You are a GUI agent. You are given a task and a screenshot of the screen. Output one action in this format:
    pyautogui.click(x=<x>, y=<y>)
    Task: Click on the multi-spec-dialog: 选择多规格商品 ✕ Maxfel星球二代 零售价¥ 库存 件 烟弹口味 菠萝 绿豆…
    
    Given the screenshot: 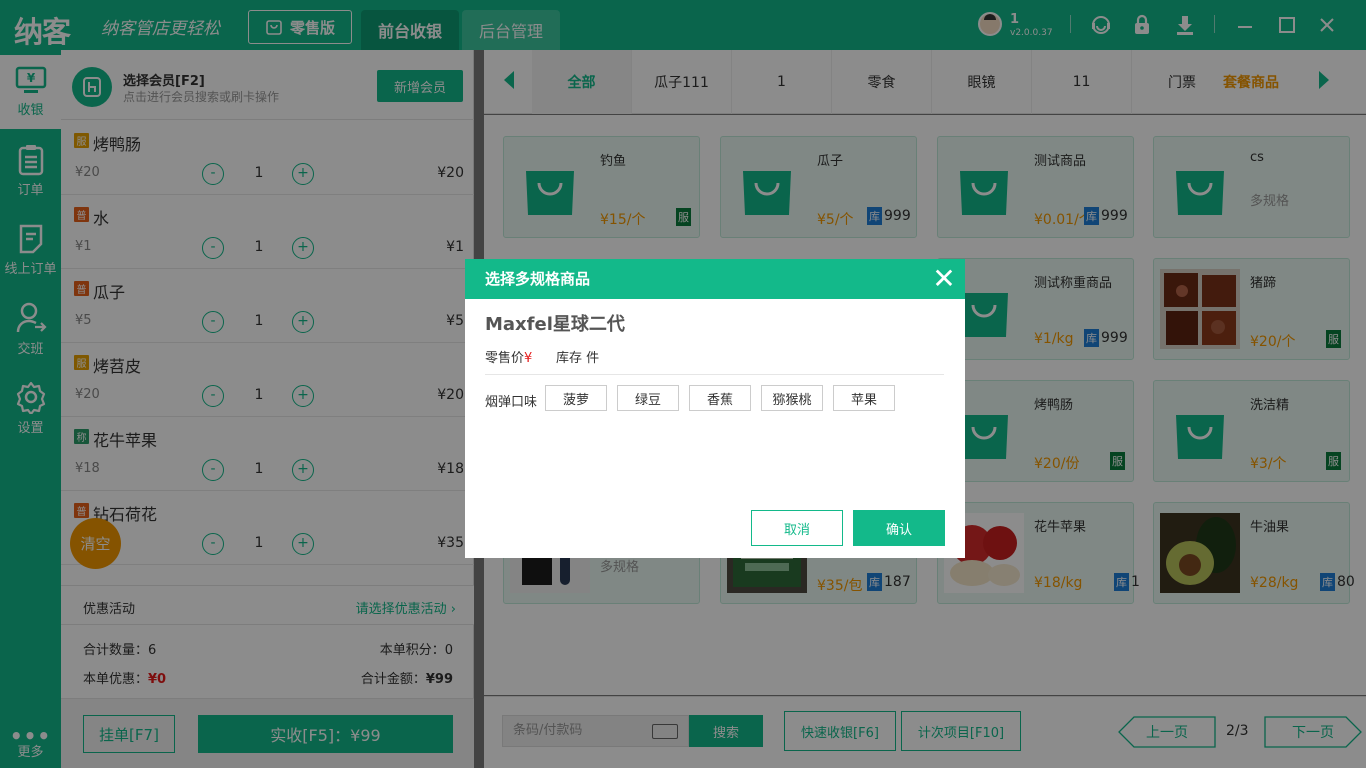 What is the action you would take?
    pyautogui.click(x=715, y=408)
    